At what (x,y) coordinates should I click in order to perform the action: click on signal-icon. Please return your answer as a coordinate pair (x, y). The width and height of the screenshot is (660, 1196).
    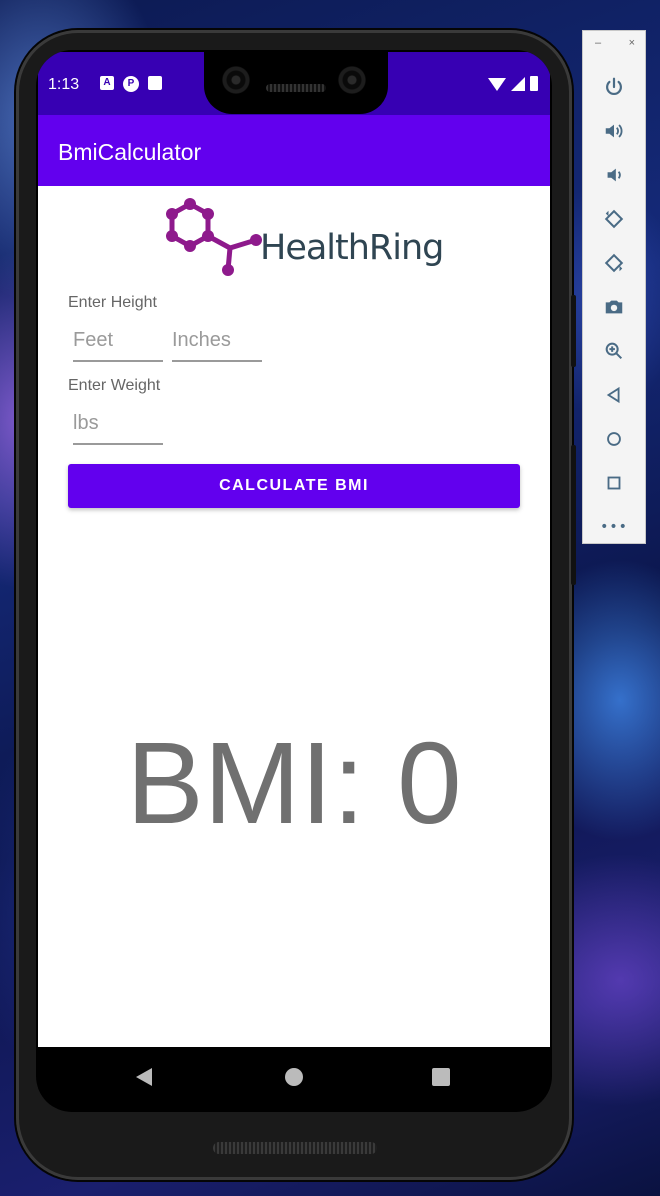
    Looking at the image, I should click on (518, 84).